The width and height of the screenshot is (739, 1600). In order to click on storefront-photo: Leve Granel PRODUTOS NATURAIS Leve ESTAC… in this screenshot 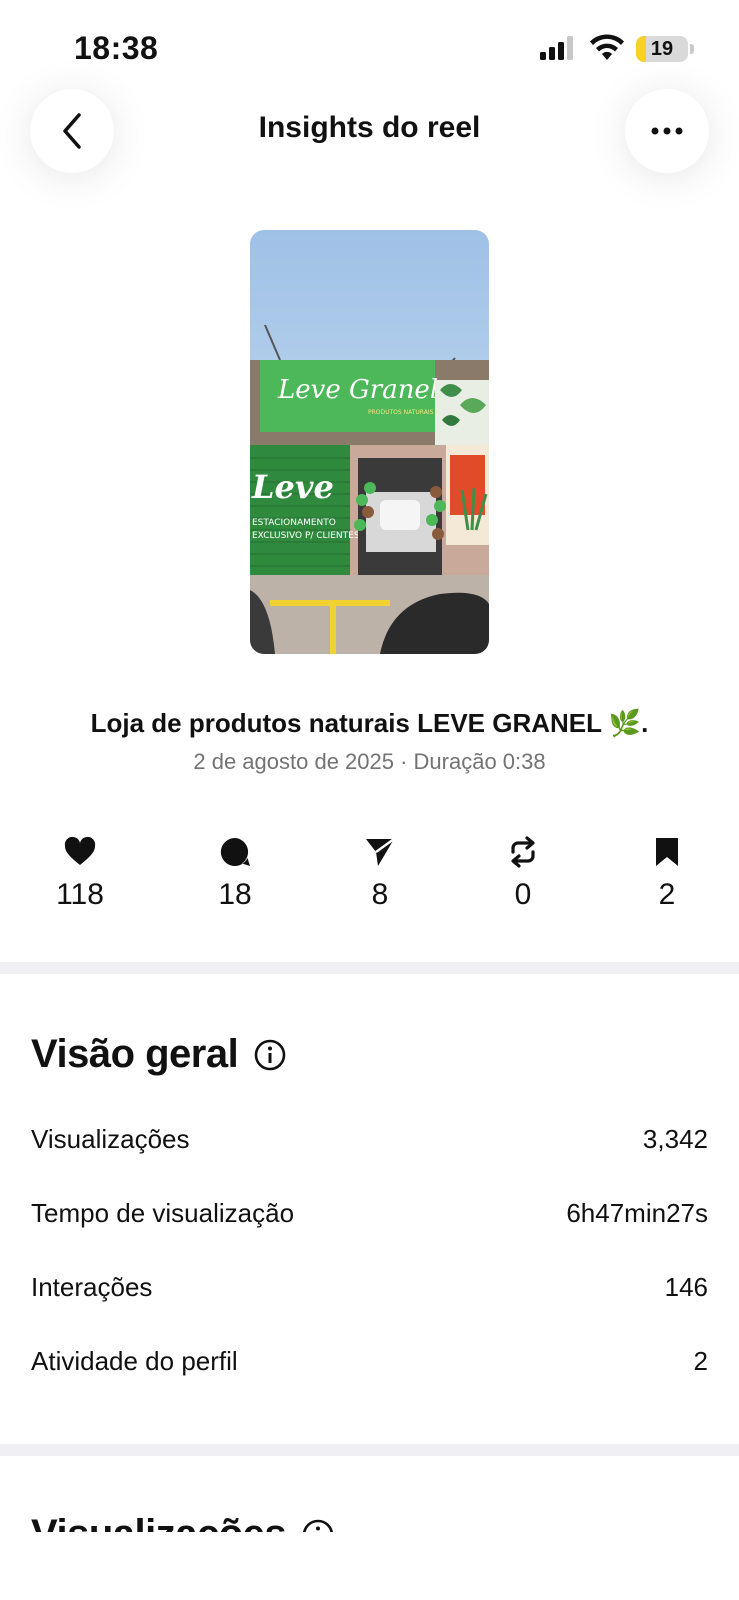, I will do `click(369, 442)`.